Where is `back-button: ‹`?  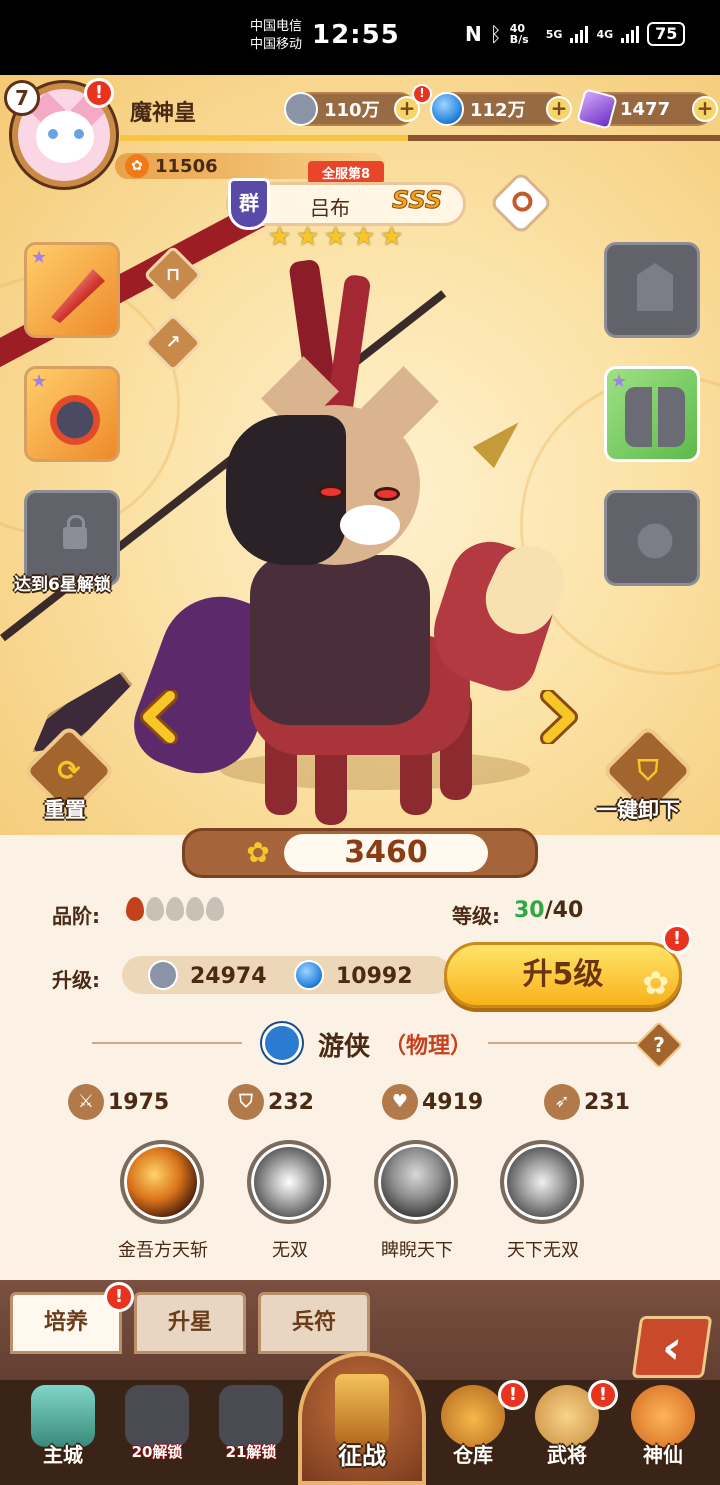 back-button: ‹ is located at coordinates (672, 1347).